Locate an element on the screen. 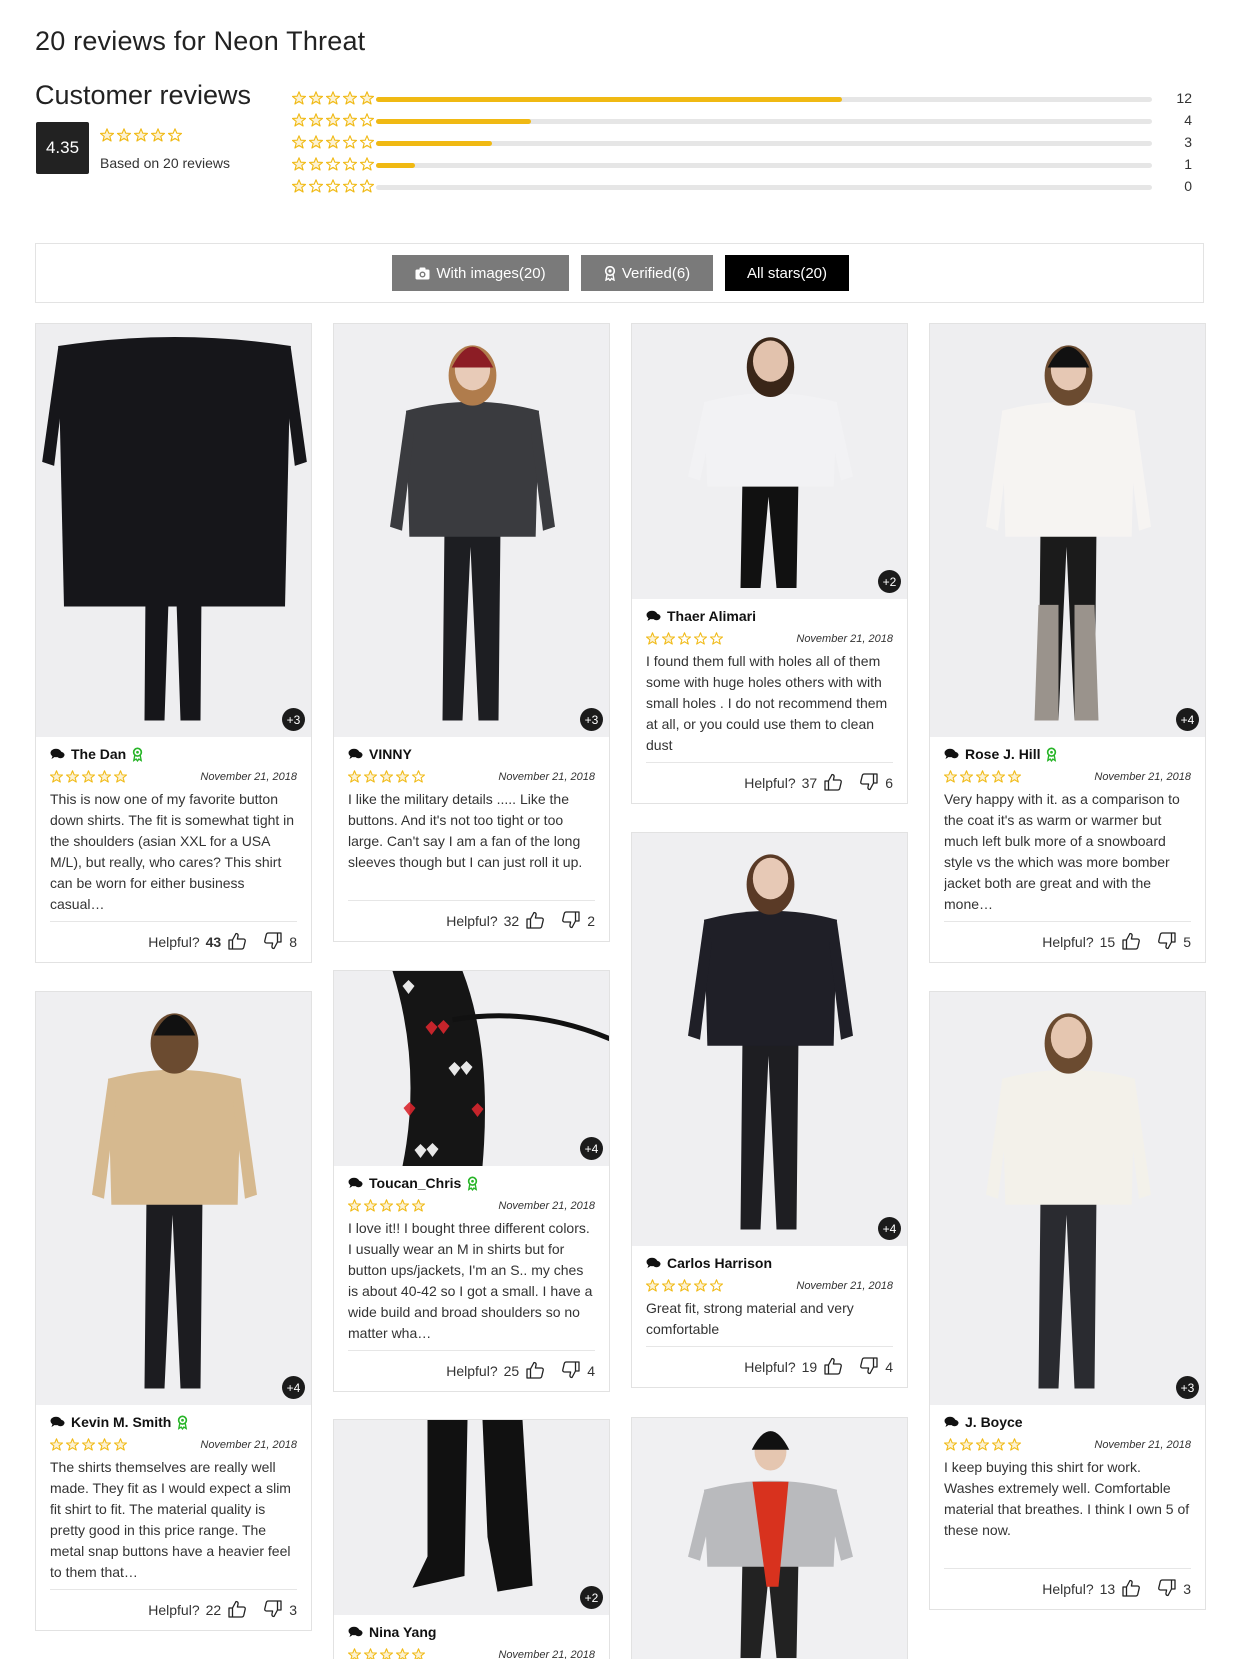  review-body: Nina Yang November 21, 2018 is located at coordinates (471, 1637).